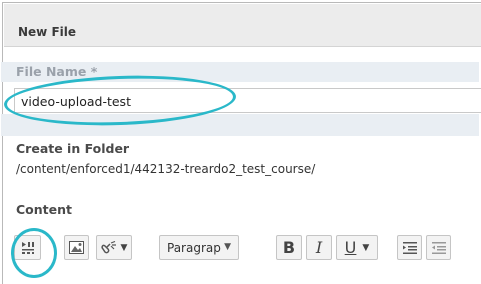 The height and width of the screenshot is (284, 481). Describe the element at coordinates (240, 125) in the screenshot. I see `file-name-row-footer` at that location.